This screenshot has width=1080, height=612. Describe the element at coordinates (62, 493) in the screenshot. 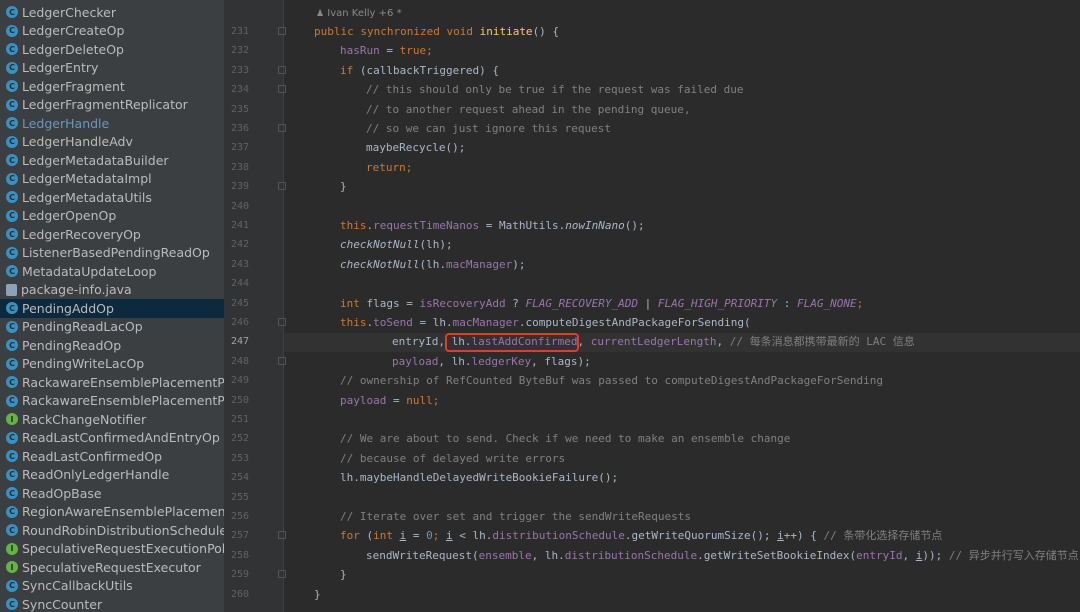

I see `project-tree-item-label: ReadOpBase` at that location.